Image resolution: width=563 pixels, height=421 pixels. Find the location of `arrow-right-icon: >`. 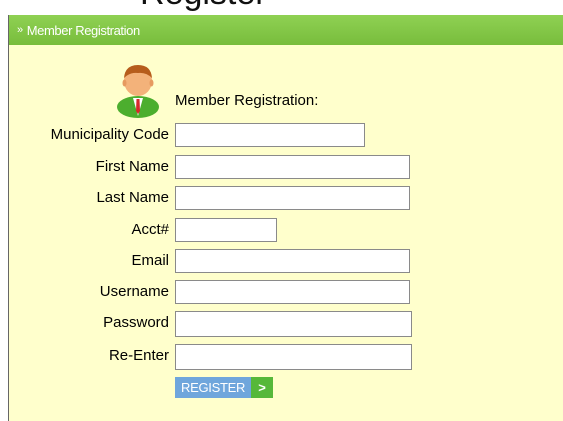

arrow-right-icon: > is located at coordinates (262, 387).